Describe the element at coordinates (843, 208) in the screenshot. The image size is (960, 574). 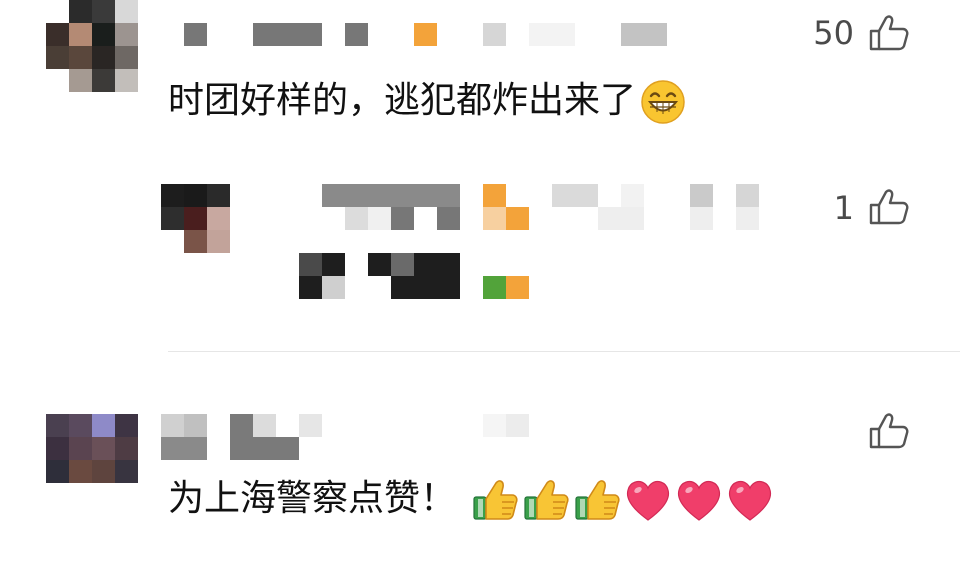
I see `reply-like-count: 1` at that location.